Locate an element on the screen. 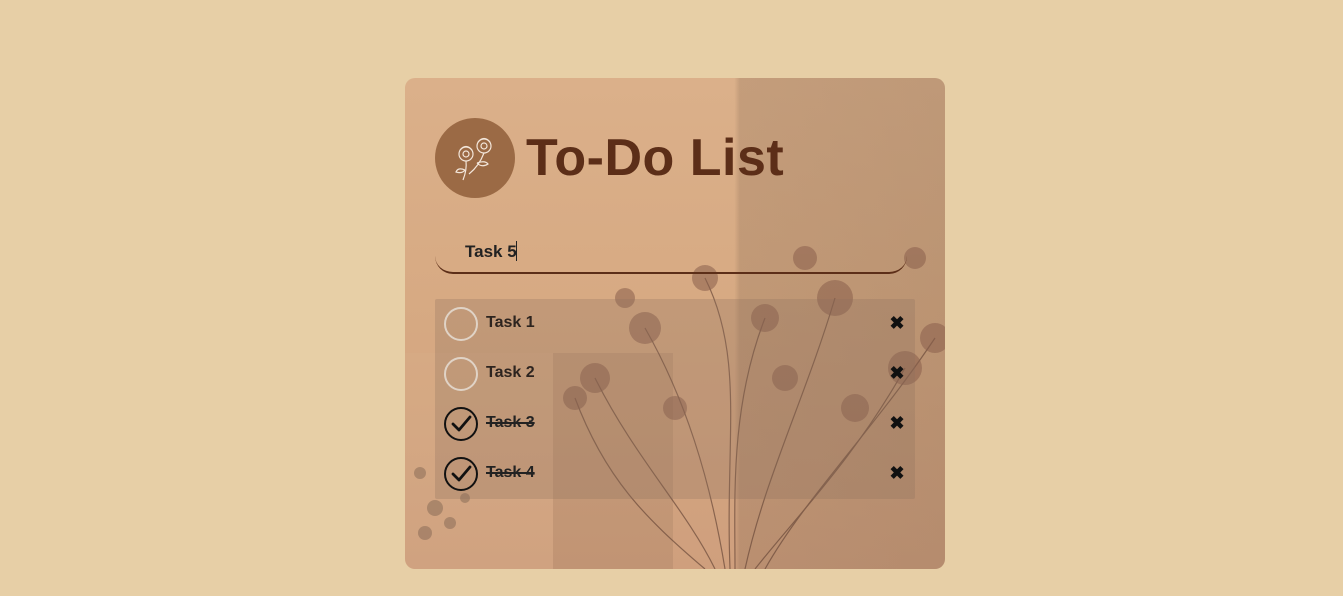 This screenshot has height=596, width=1343. list-item: Task 1 ✖ is located at coordinates (675, 324).